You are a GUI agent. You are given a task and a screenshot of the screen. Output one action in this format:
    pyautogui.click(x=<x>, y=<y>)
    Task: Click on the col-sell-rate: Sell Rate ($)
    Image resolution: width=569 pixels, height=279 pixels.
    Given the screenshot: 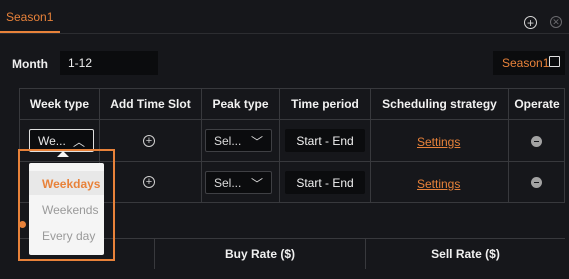 What is the action you would take?
    pyautogui.click(x=465, y=254)
    